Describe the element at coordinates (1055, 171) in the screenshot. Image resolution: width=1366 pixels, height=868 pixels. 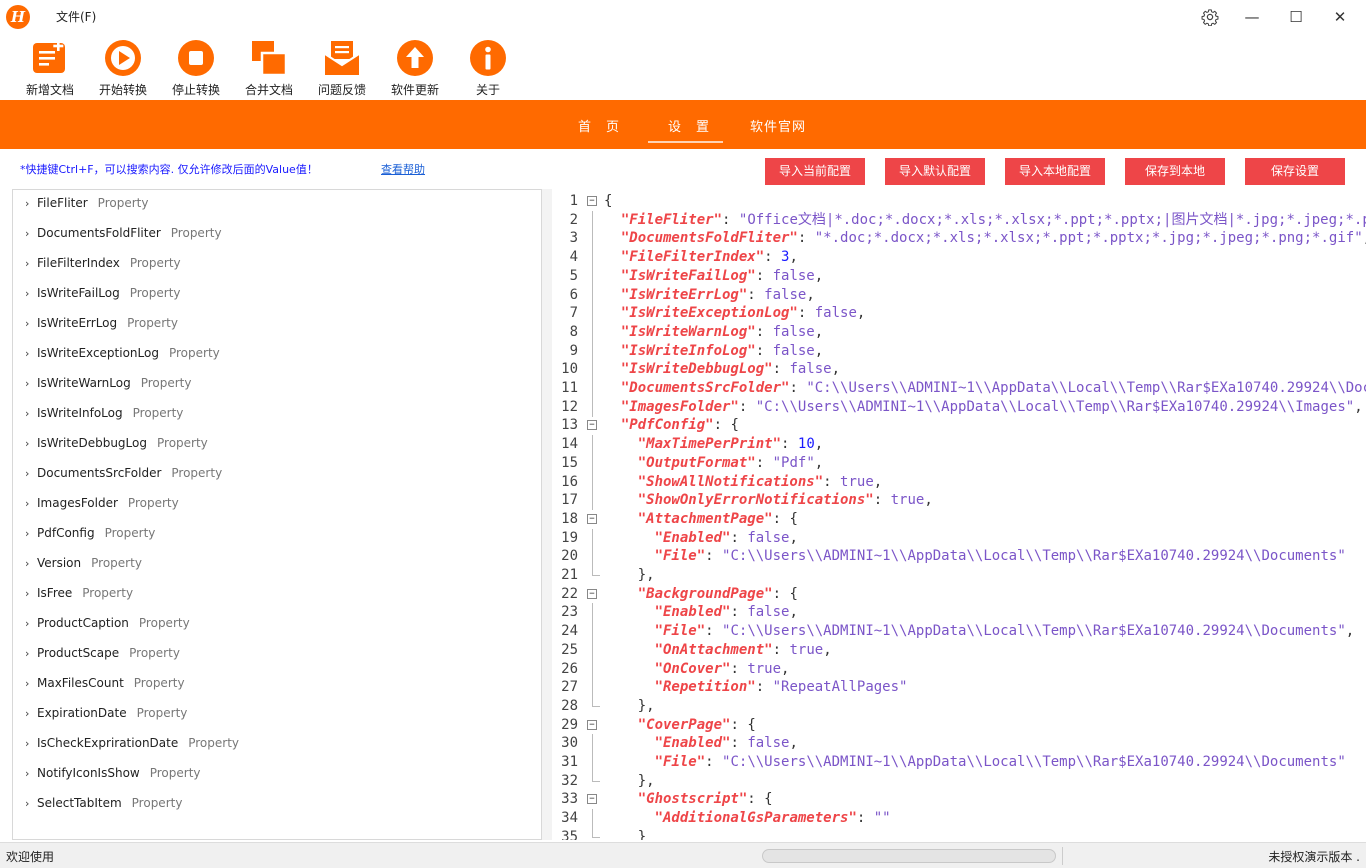
I see `import-local-config-button: 导入本地配置` at that location.